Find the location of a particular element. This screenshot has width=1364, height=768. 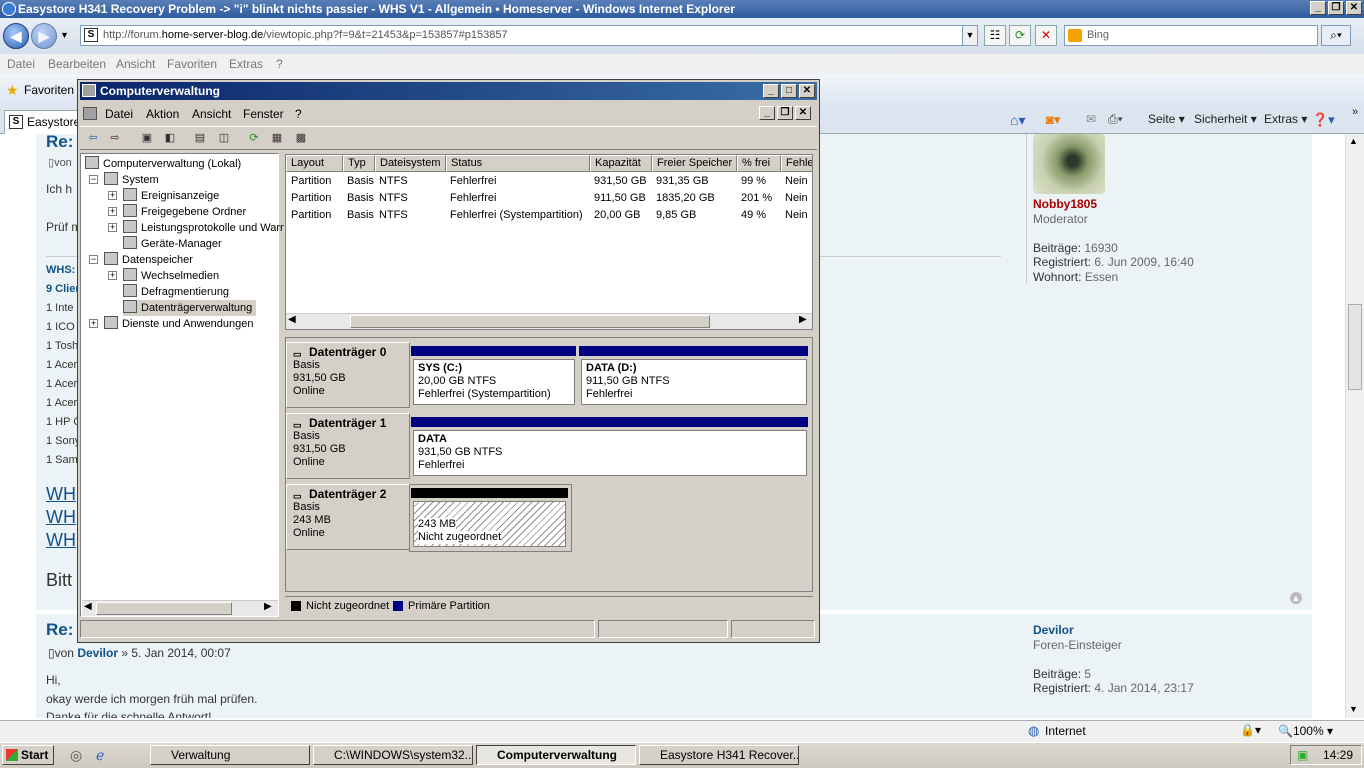

column-header-kapazitaet: Kapazität is located at coordinates (621, 163).